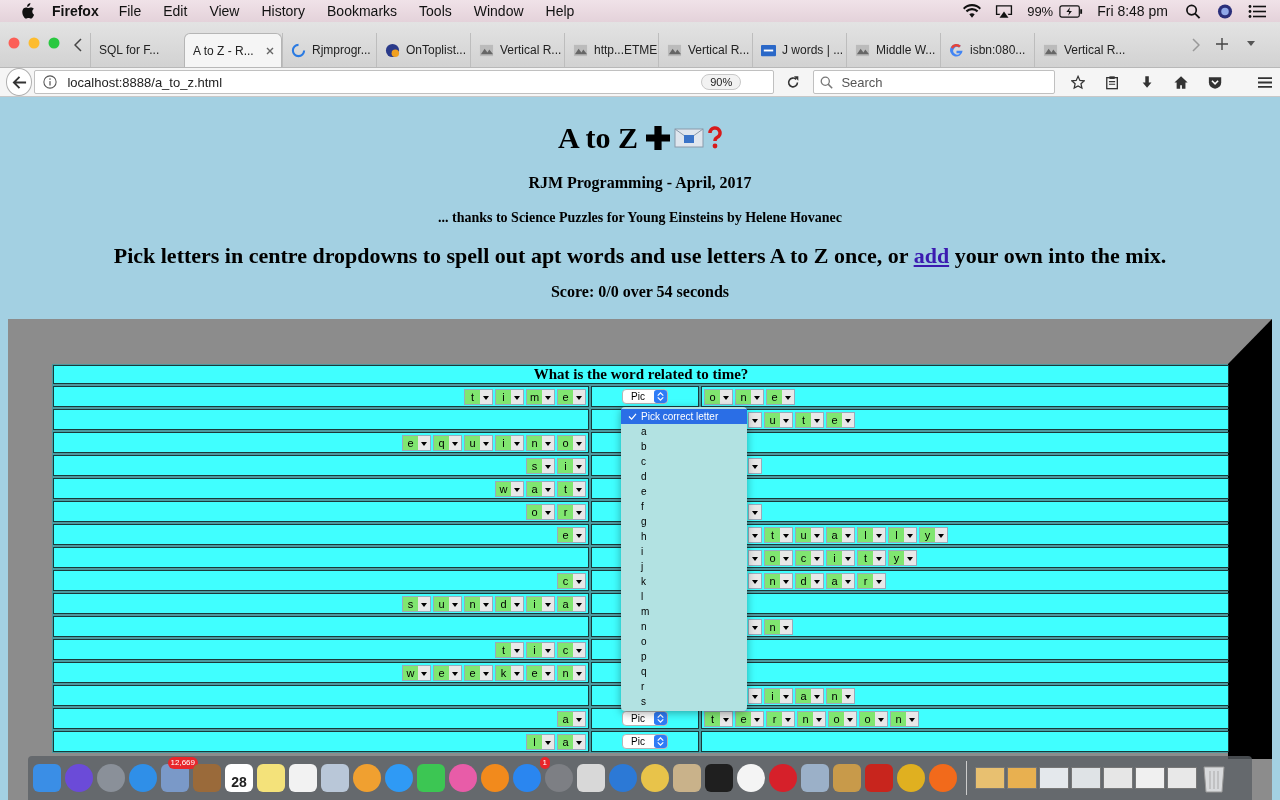  I want to click on menu-item: File, so click(130, 11).